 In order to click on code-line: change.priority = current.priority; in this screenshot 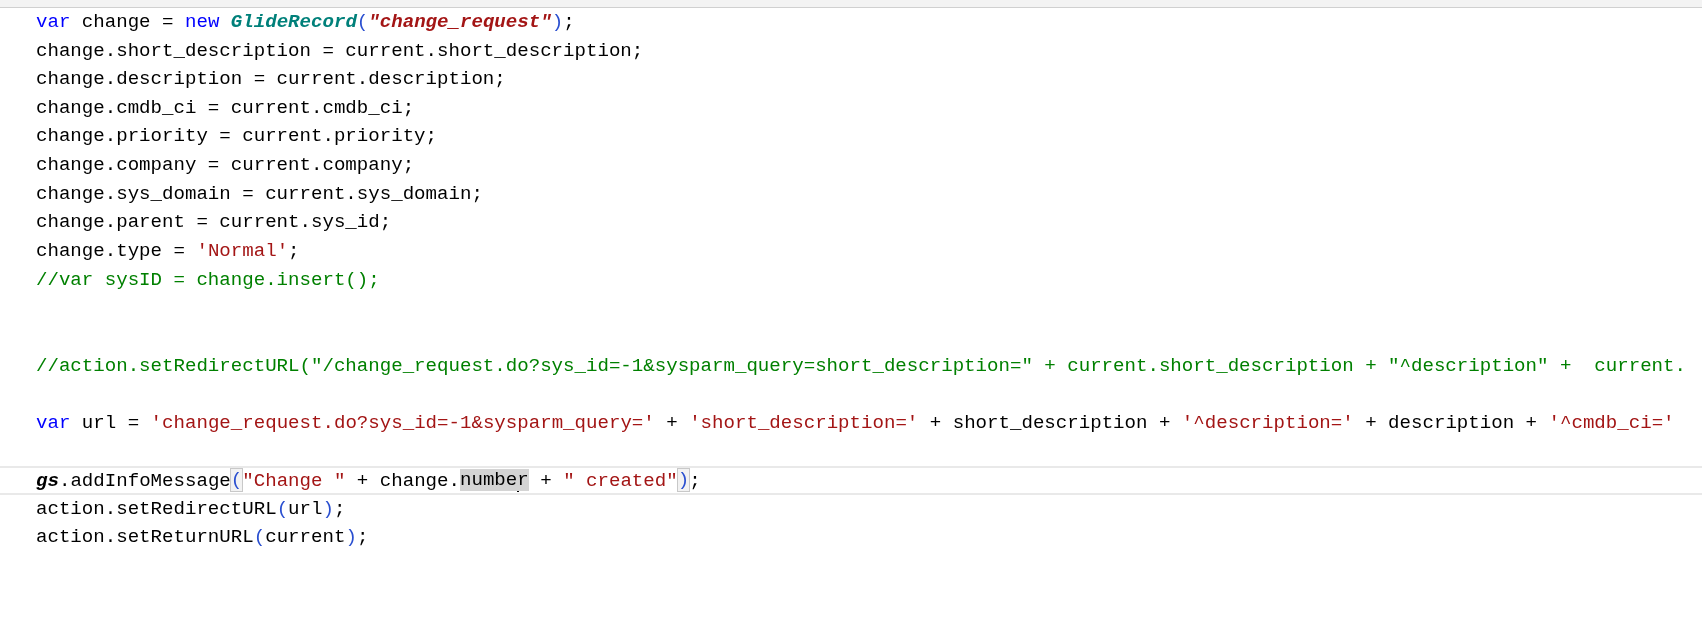, I will do `click(237, 137)`.